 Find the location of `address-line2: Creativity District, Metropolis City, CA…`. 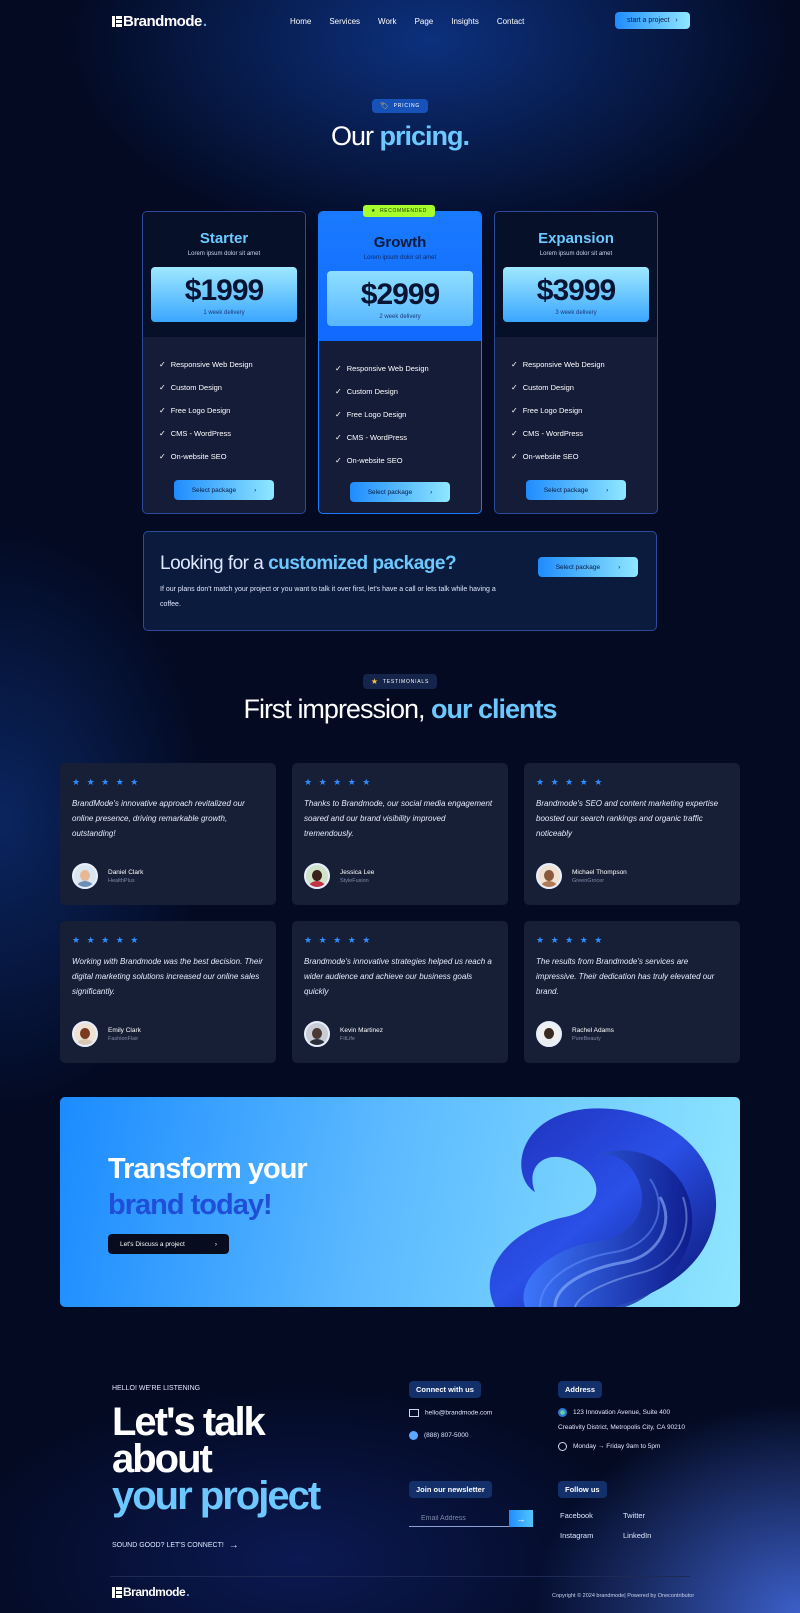

address-line2: Creativity District, Metropolis City, CA… is located at coordinates (622, 1427).